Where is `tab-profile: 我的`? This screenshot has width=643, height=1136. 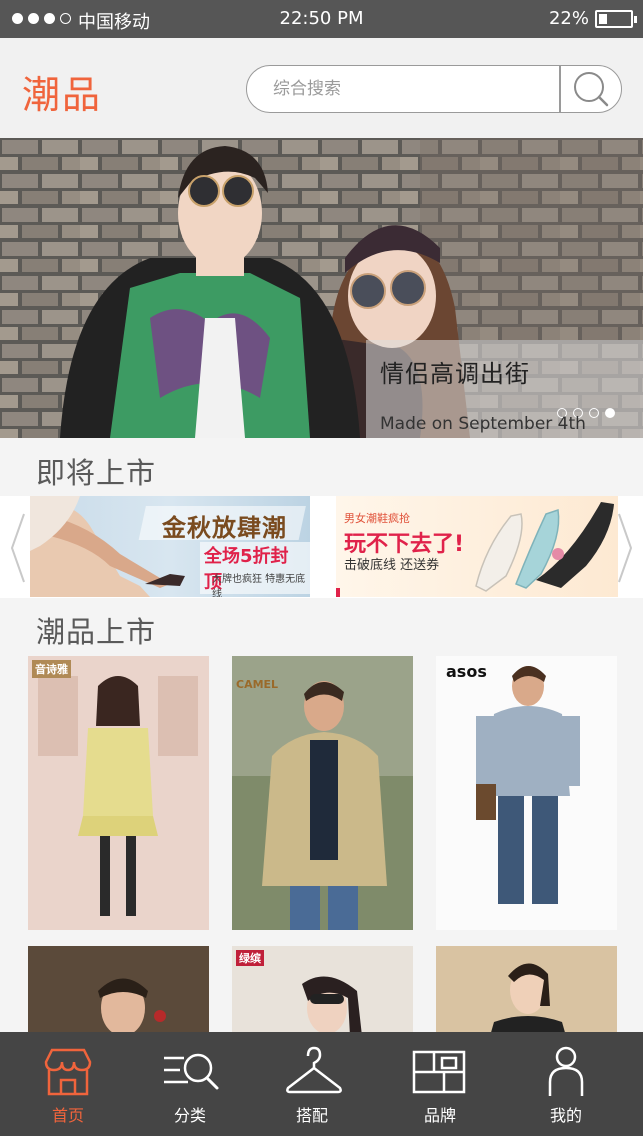 tab-profile: 我的 is located at coordinates (566, 1084).